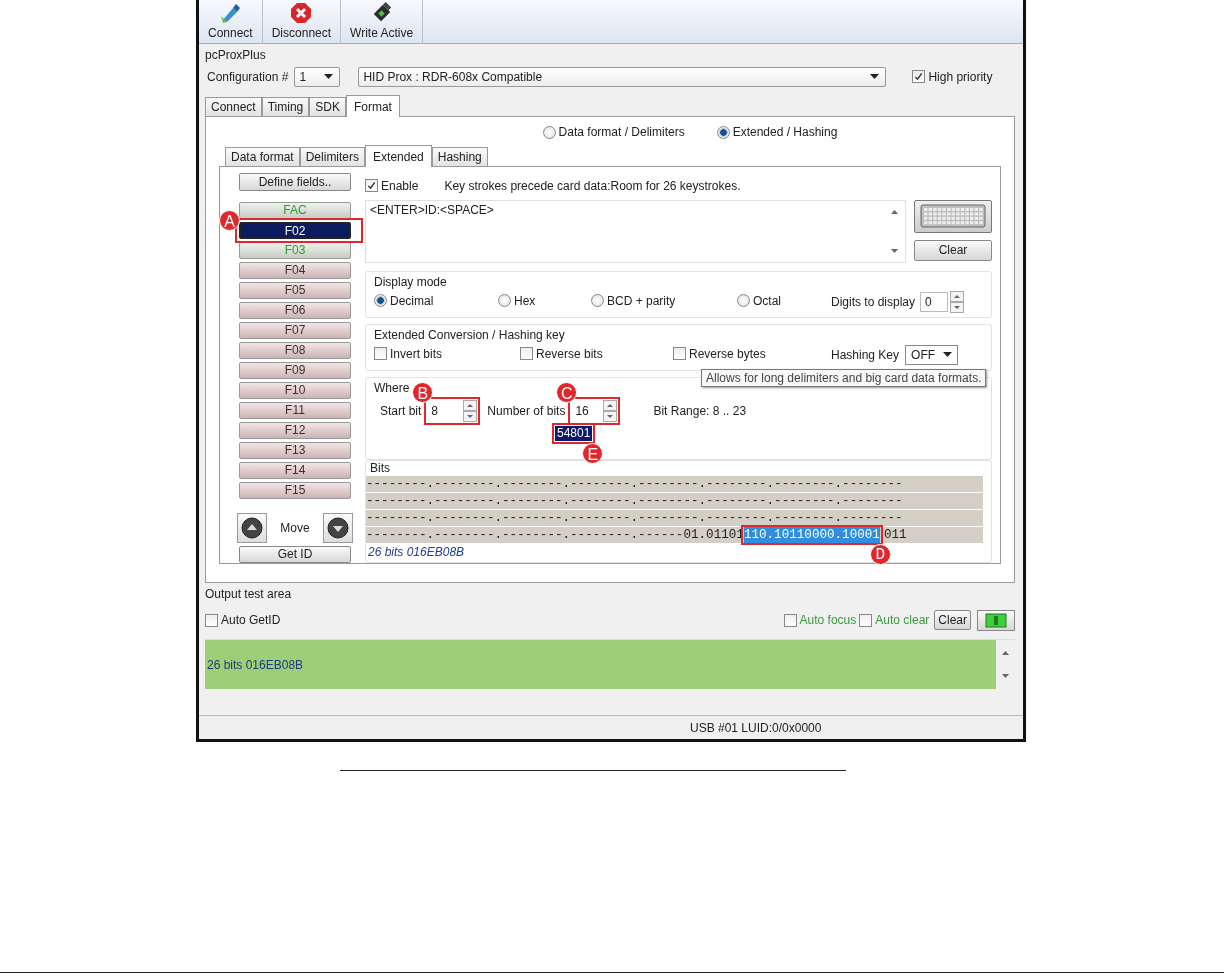  Describe the element at coordinates (295, 430) in the screenshot. I see `field-button: F12` at that location.